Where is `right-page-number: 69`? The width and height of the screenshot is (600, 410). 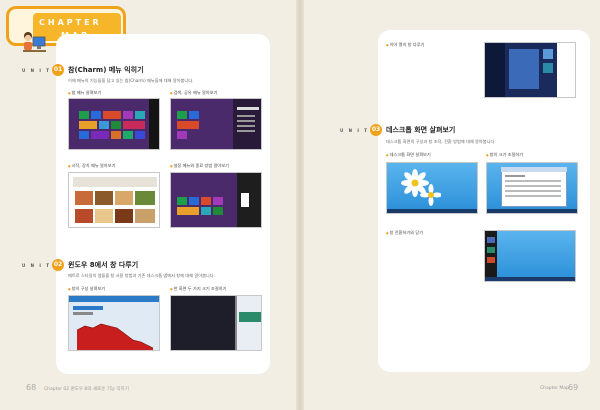
right-page-number: 69 is located at coordinates (573, 387).